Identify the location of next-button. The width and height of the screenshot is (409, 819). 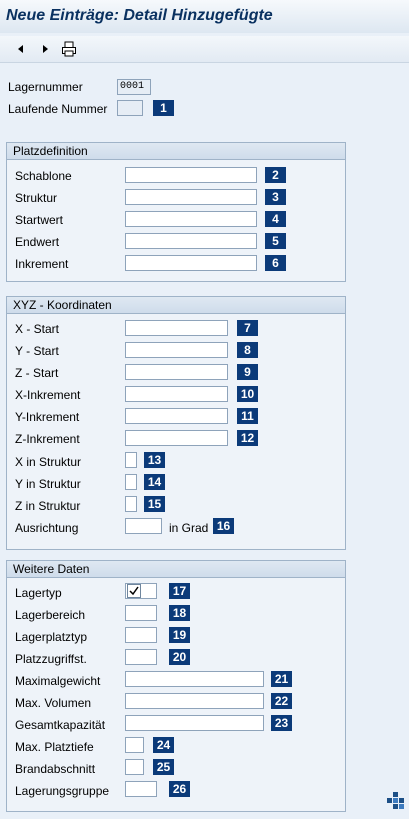
(45, 49).